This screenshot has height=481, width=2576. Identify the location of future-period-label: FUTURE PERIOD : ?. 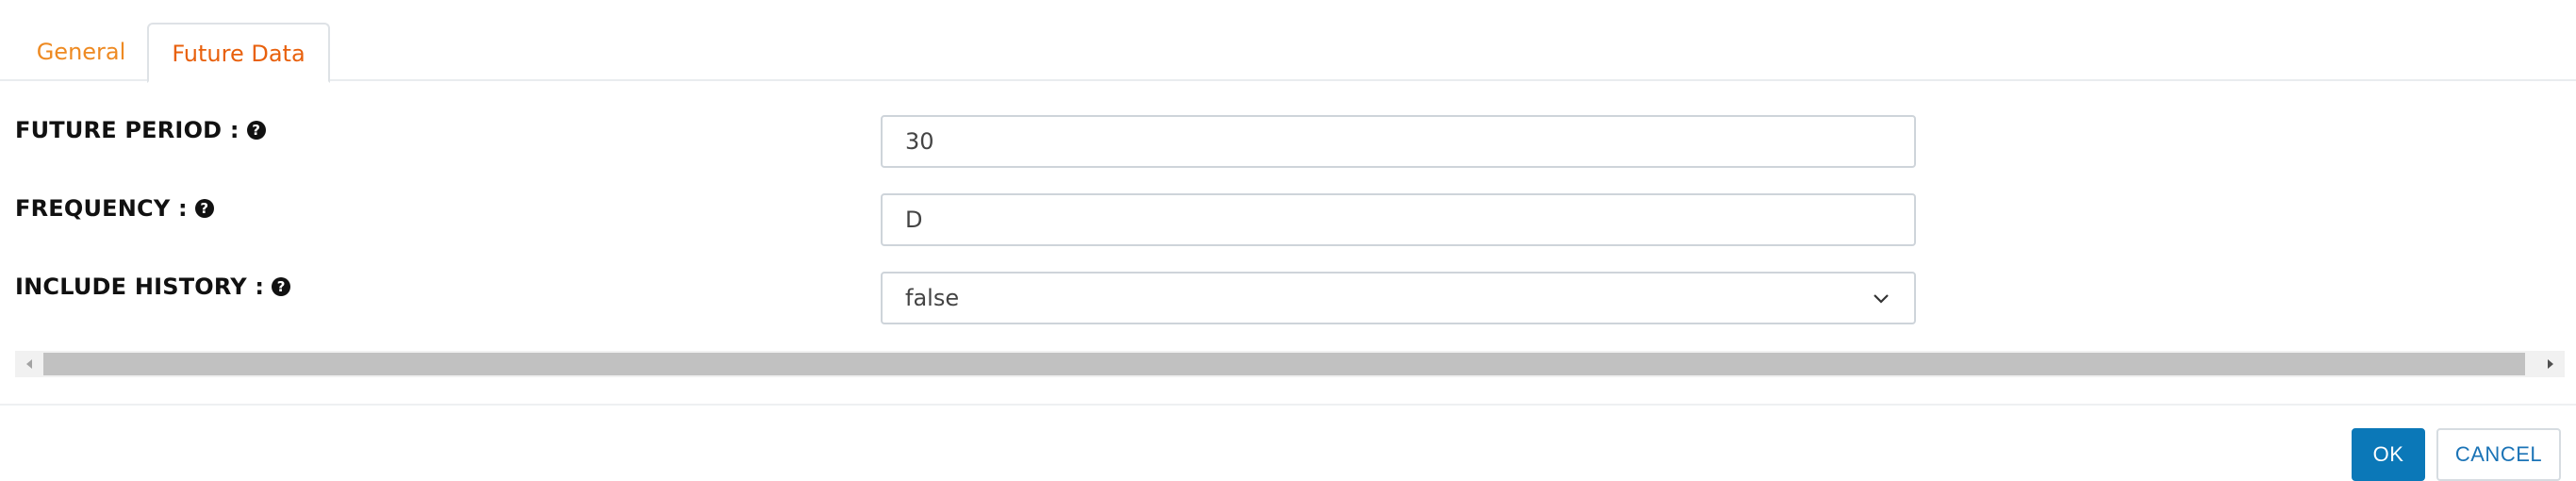
(140, 130).